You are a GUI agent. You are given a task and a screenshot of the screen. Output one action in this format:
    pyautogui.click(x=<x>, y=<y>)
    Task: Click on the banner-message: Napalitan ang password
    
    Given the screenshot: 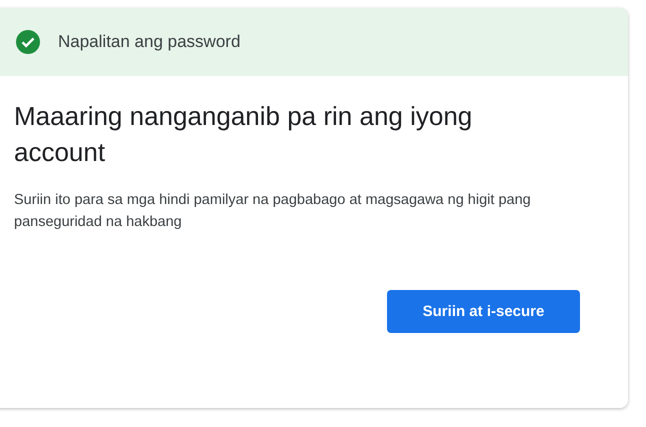 What is the action you would take?
    pyautogui.click(x=149, y=42)
    